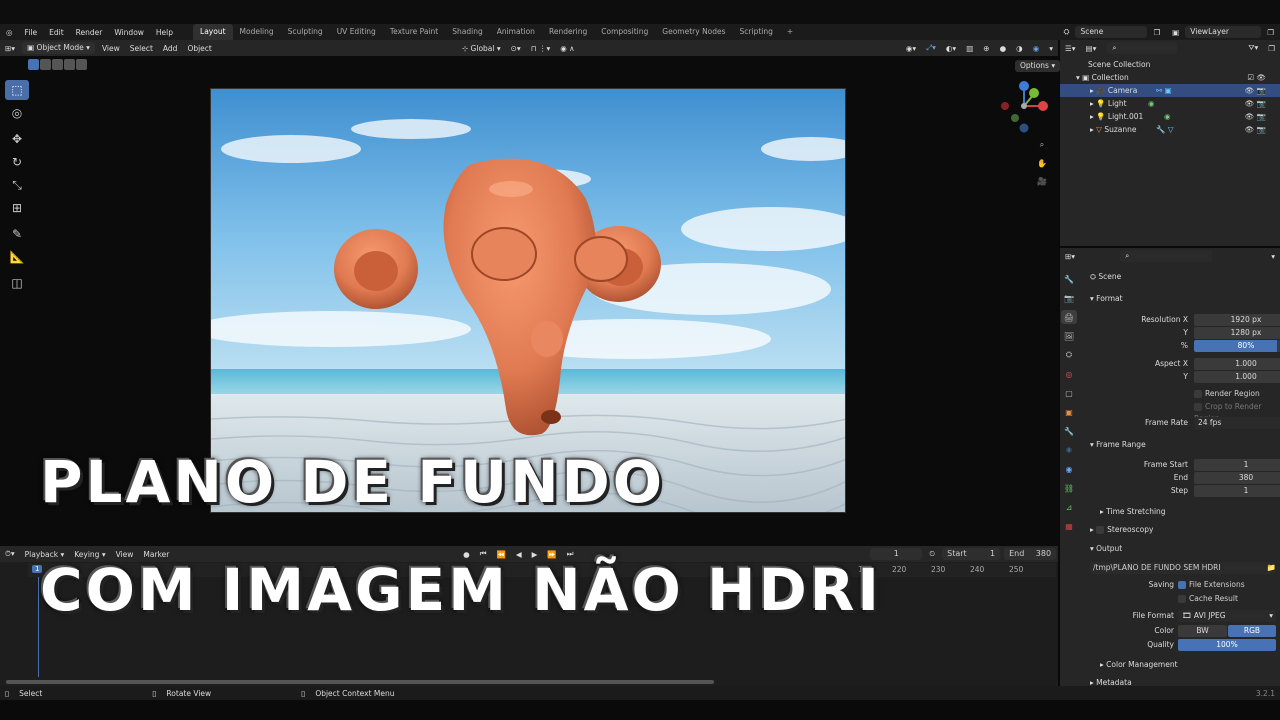  Describe the element at coordinates (1070, 48) in the screenshot. I see `outliner-editor-icon: ☰▾` at that location.